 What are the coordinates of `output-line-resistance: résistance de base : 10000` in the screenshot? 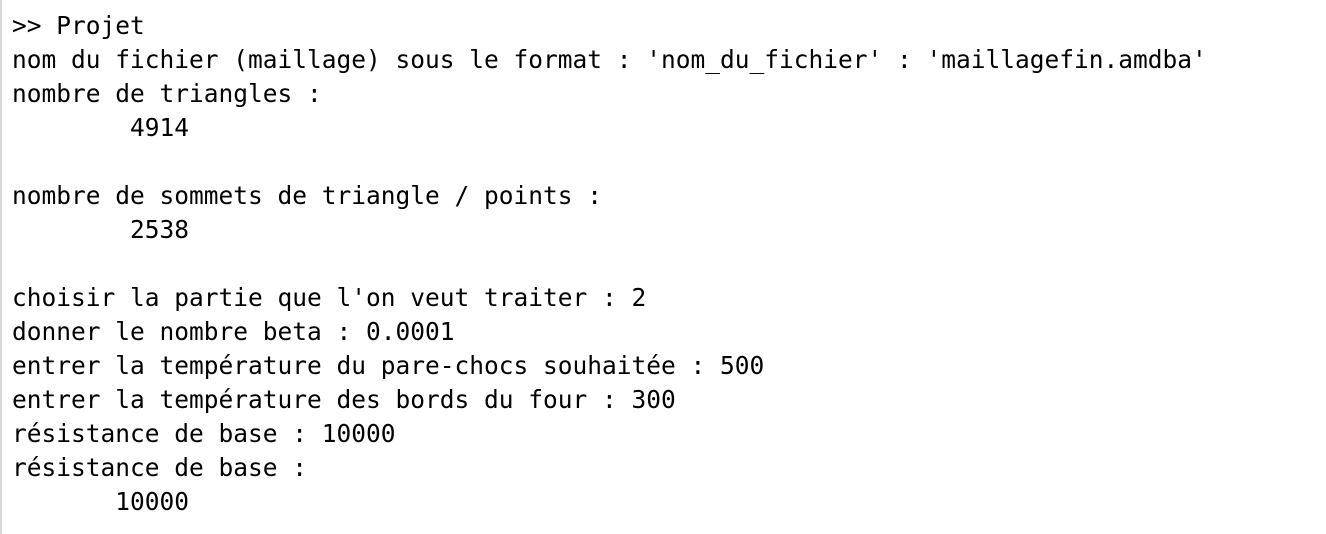 It's located at (204, 433).